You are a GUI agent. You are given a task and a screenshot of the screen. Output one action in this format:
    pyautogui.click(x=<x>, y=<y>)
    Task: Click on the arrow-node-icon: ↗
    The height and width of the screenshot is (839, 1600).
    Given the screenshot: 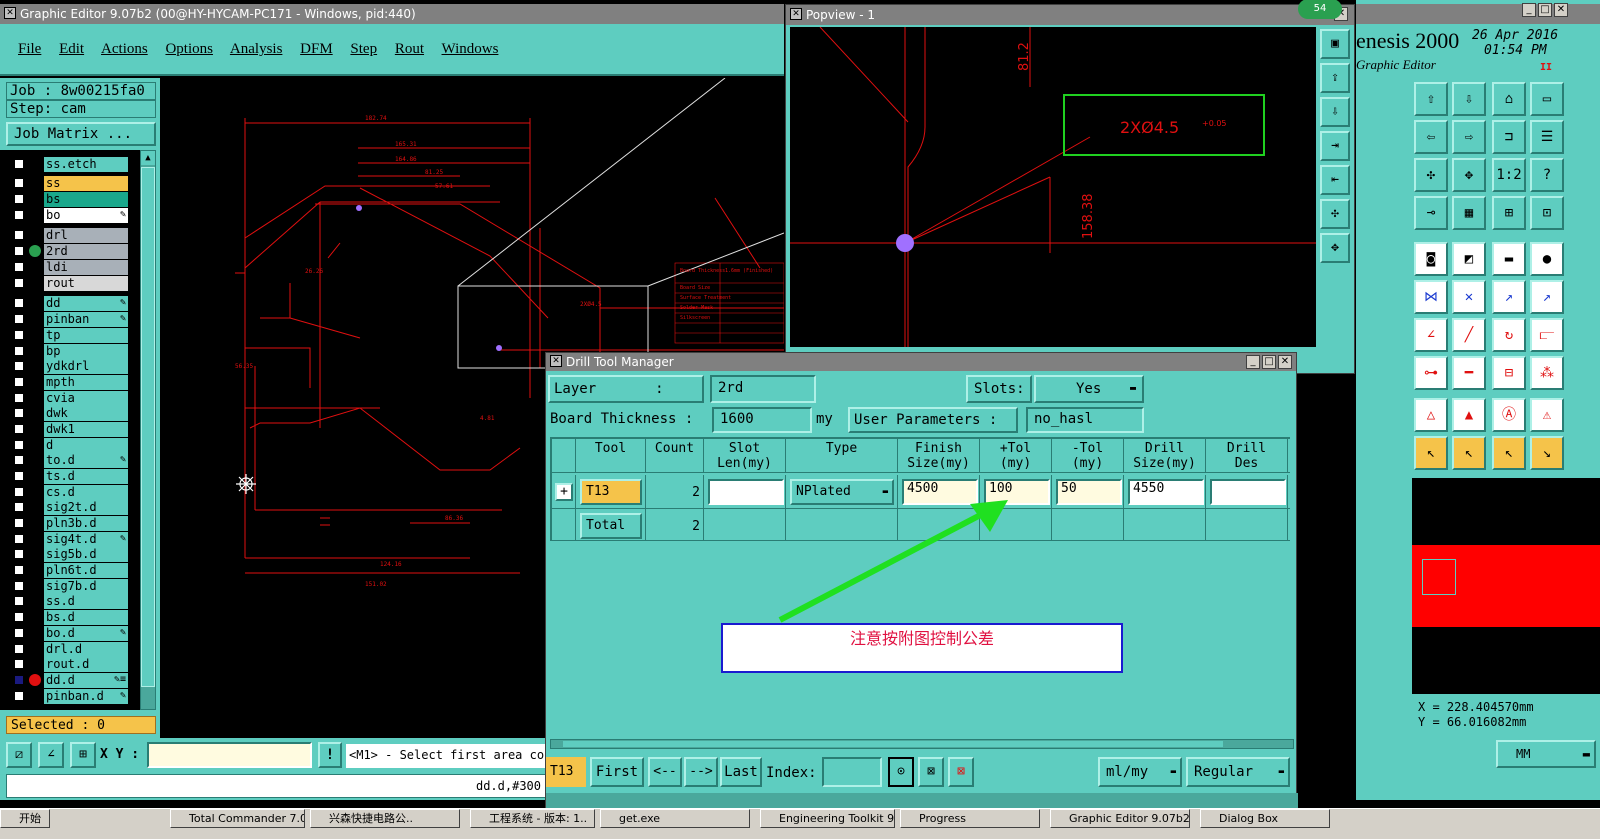 What is the action you would take?
    pyautogui.click(x=1509, y=297)
    